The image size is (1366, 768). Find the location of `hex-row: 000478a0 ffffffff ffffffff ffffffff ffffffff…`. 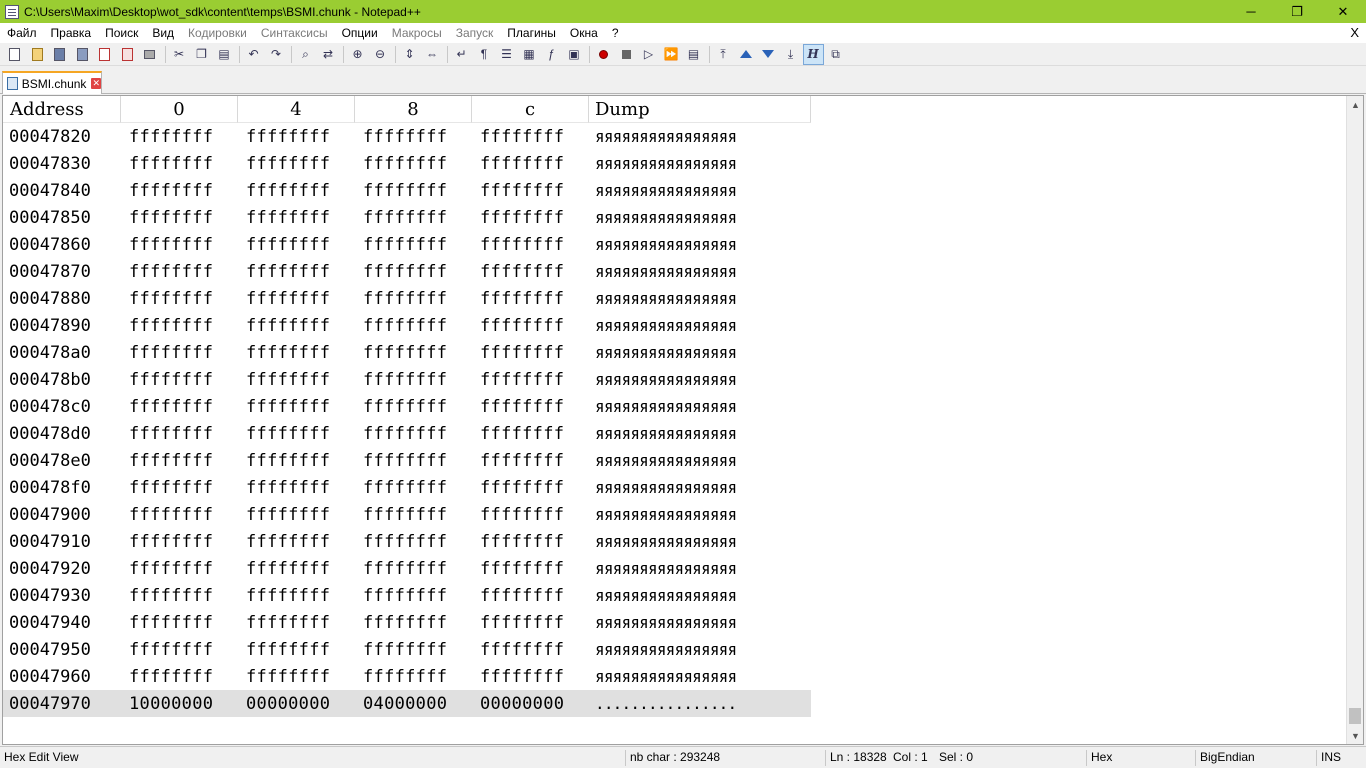

hex-row: 000478a0 ffffffff ffffffff ffffffff ffffffff… is located at coordinates (407, 352).